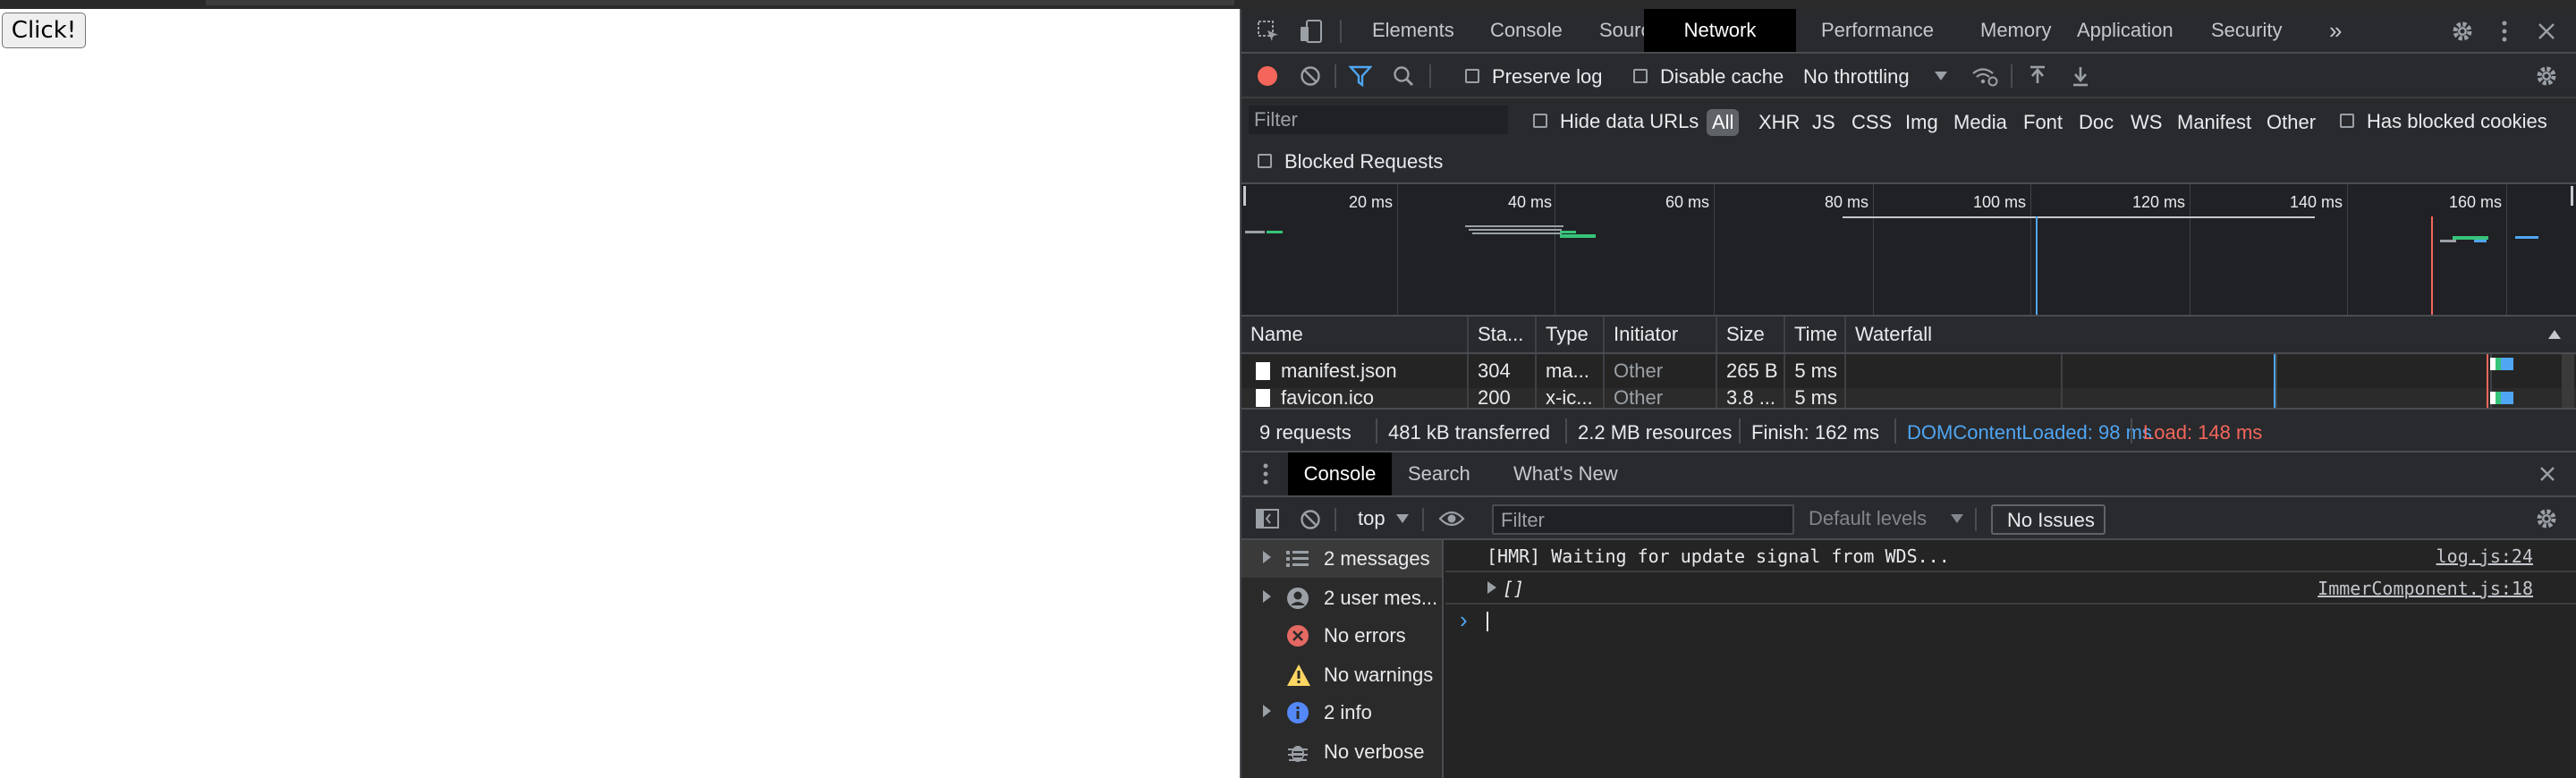 The height and width of the screenshot is (778, 2576). I want to click on tab-performance: Performance, so click(1877, 30).